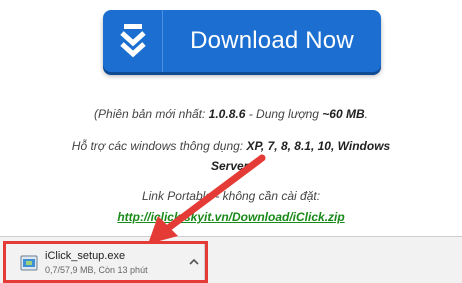 The width and height of the screenshot is (462, 283). Describe the element at coordinates (227, 114) in the screenshot. I see `version-value: 1.0.8.6` at that location.